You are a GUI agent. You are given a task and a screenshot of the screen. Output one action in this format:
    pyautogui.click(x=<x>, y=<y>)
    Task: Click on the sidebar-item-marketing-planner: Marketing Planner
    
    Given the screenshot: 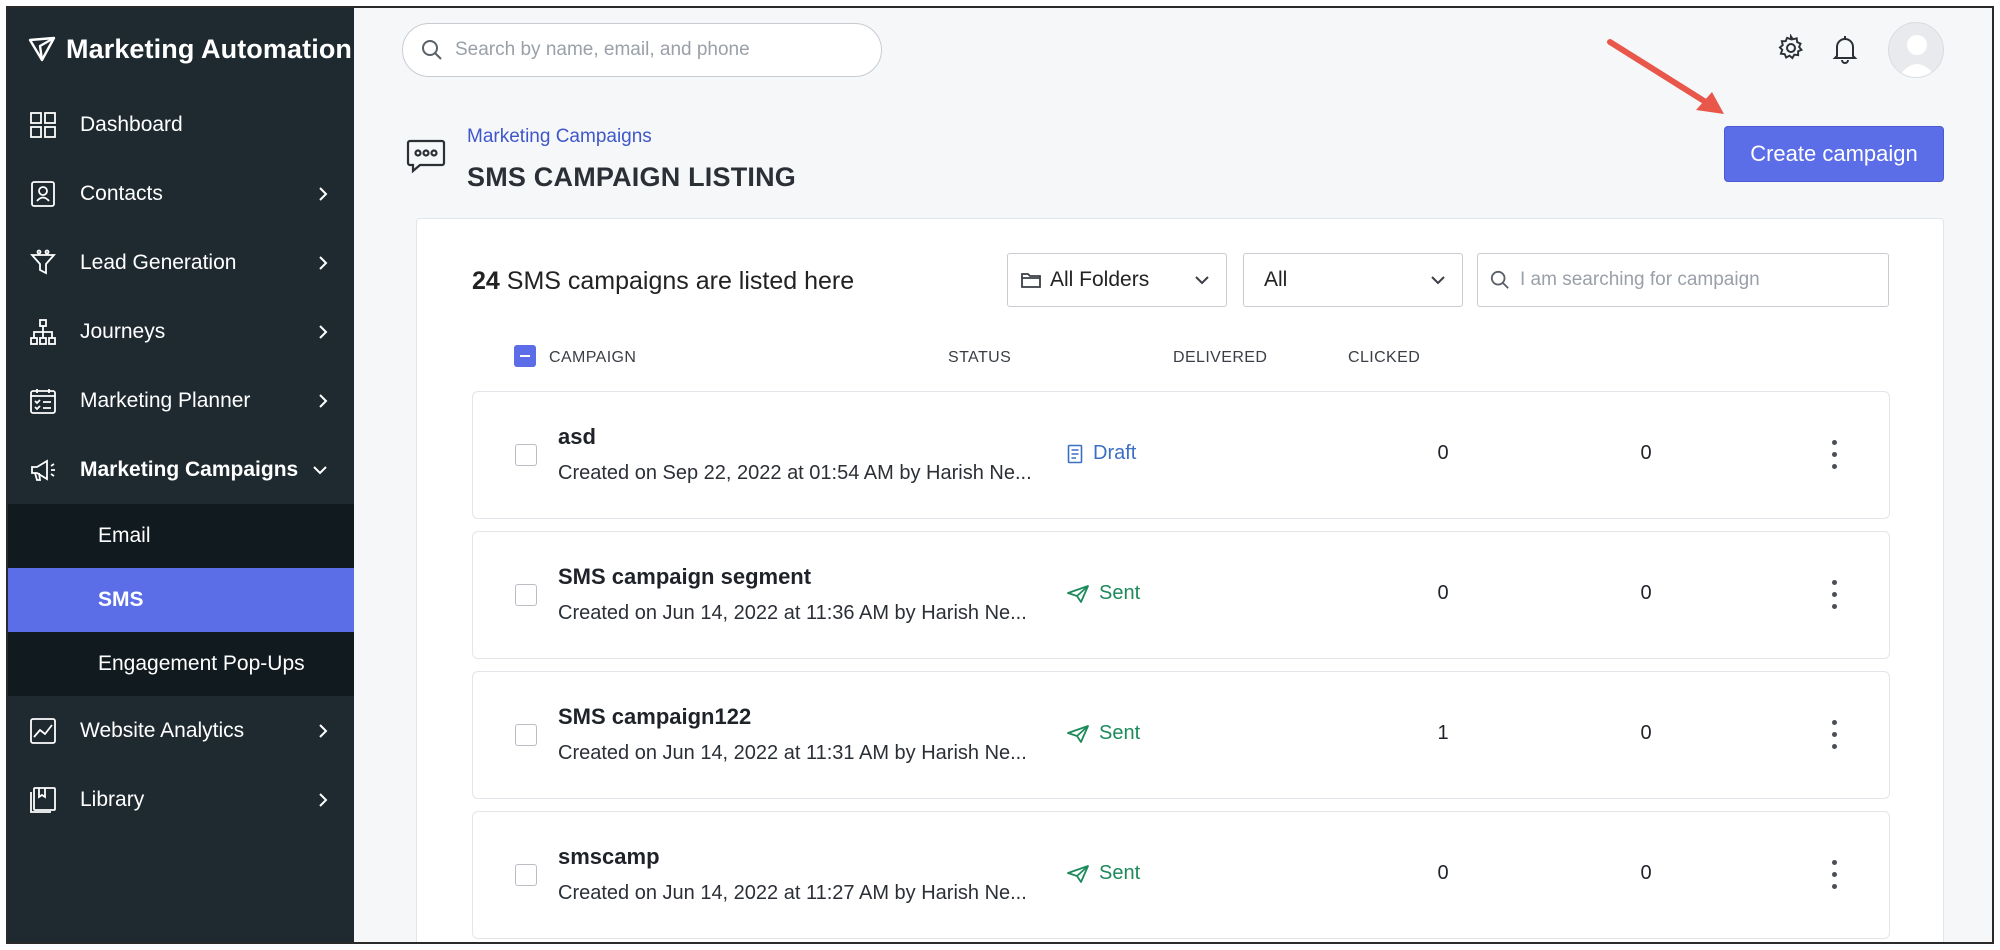 What is the action you would take?
    pyautogui.click(x=181, y=400)
    